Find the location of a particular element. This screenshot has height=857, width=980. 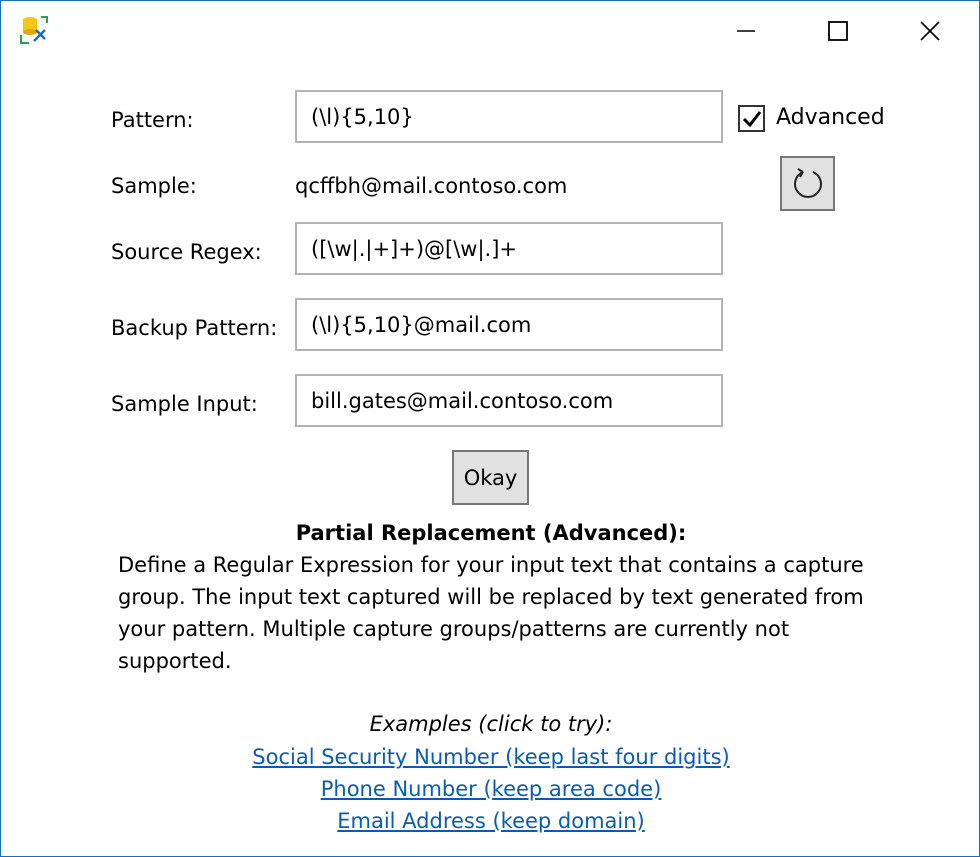

minimize-icon is located at coordinates (746, 31).